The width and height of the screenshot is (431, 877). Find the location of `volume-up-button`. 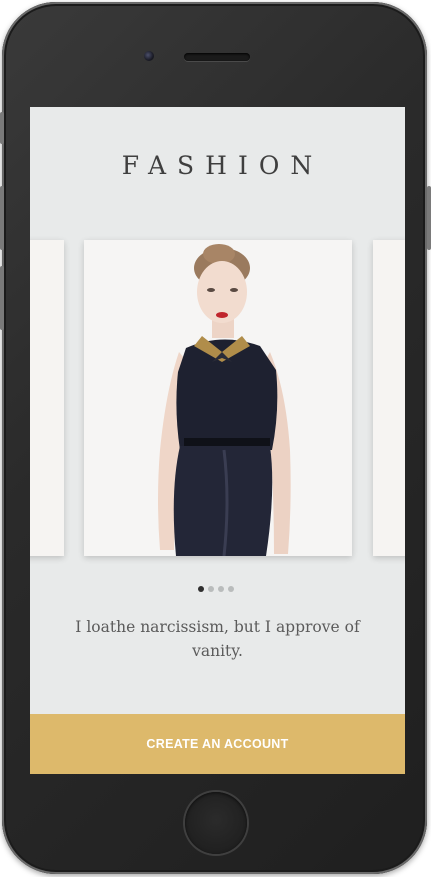

volume-up-button is located at coordinates (2, 218).